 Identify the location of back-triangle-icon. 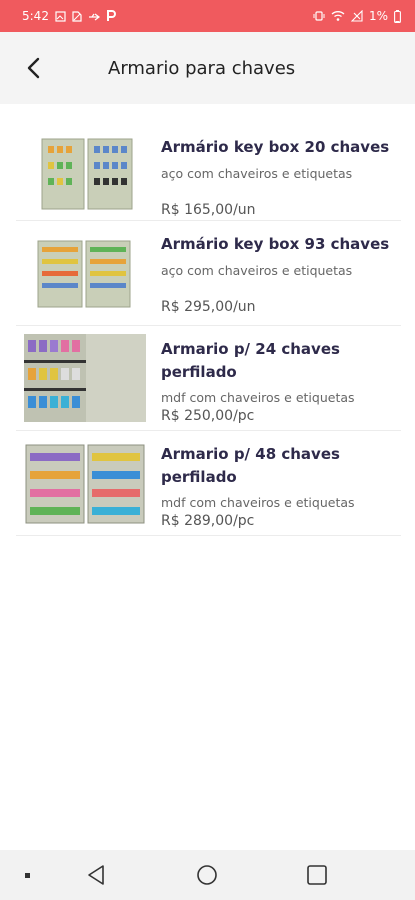
(96, 875).